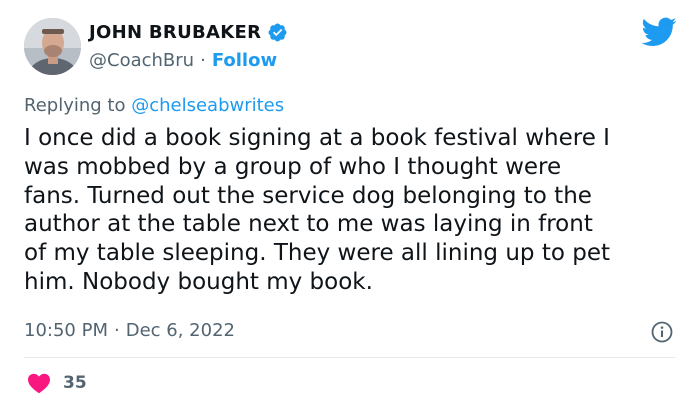 This screenshot has height=410, width=700. I want to click on author-handle-row: @CoachBru · Follow, so click(183, 60).